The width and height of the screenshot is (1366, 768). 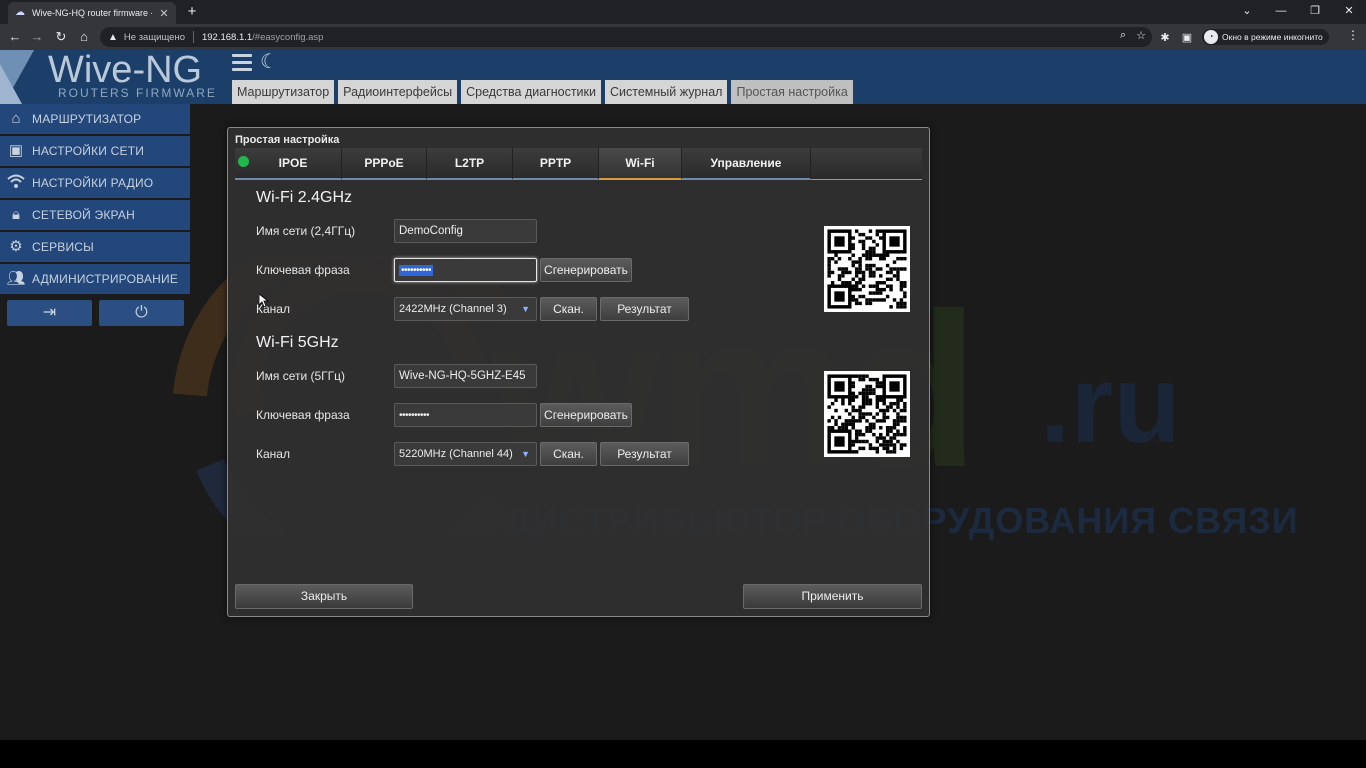 I want to click on incognito-label: Окно в режиме инкогнито, so click(x=1272, y=37).